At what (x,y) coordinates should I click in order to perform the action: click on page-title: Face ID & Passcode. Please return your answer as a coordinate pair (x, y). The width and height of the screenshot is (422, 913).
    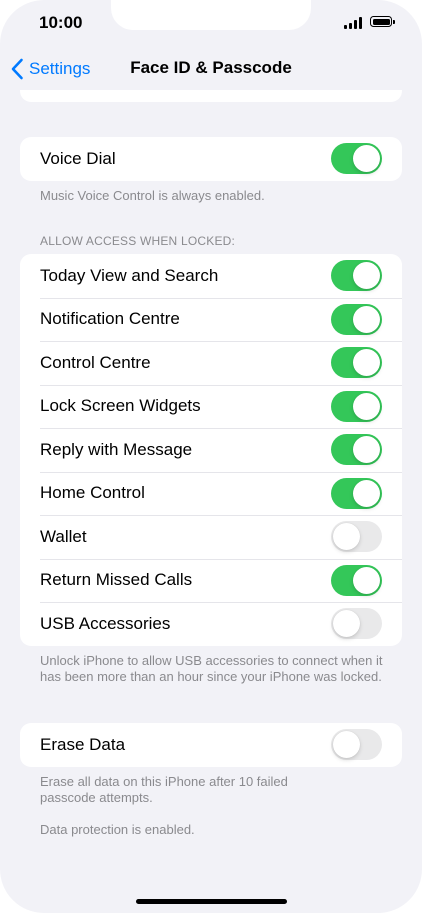
    Looking at the image, I should click on (211, 67).